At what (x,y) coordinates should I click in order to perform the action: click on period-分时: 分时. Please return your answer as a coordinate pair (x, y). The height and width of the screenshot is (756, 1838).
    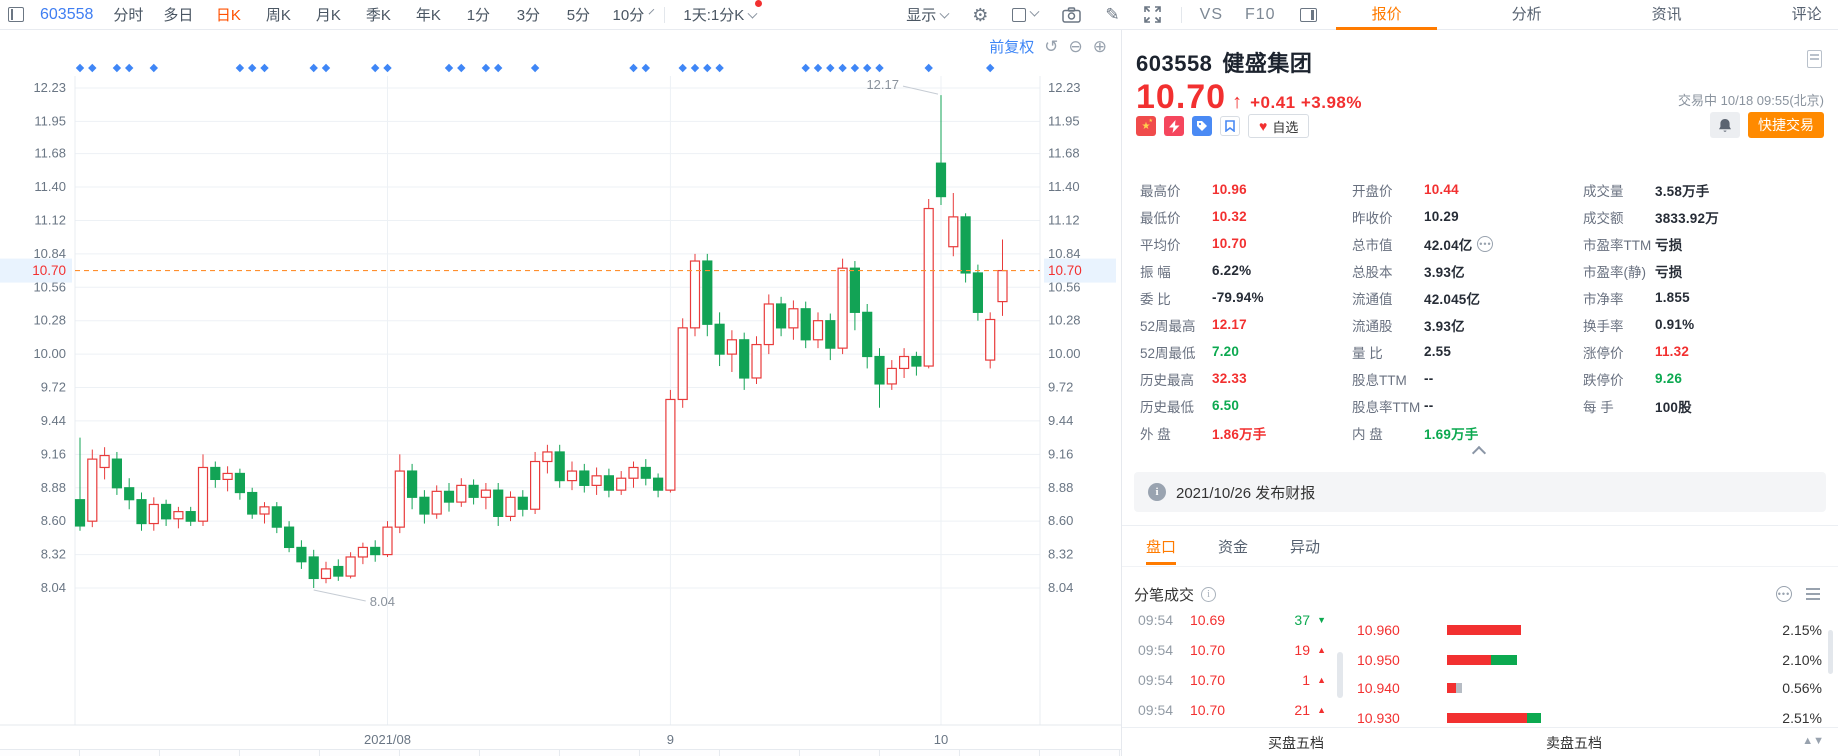
    Looking at the image, I should click on (128, 14).